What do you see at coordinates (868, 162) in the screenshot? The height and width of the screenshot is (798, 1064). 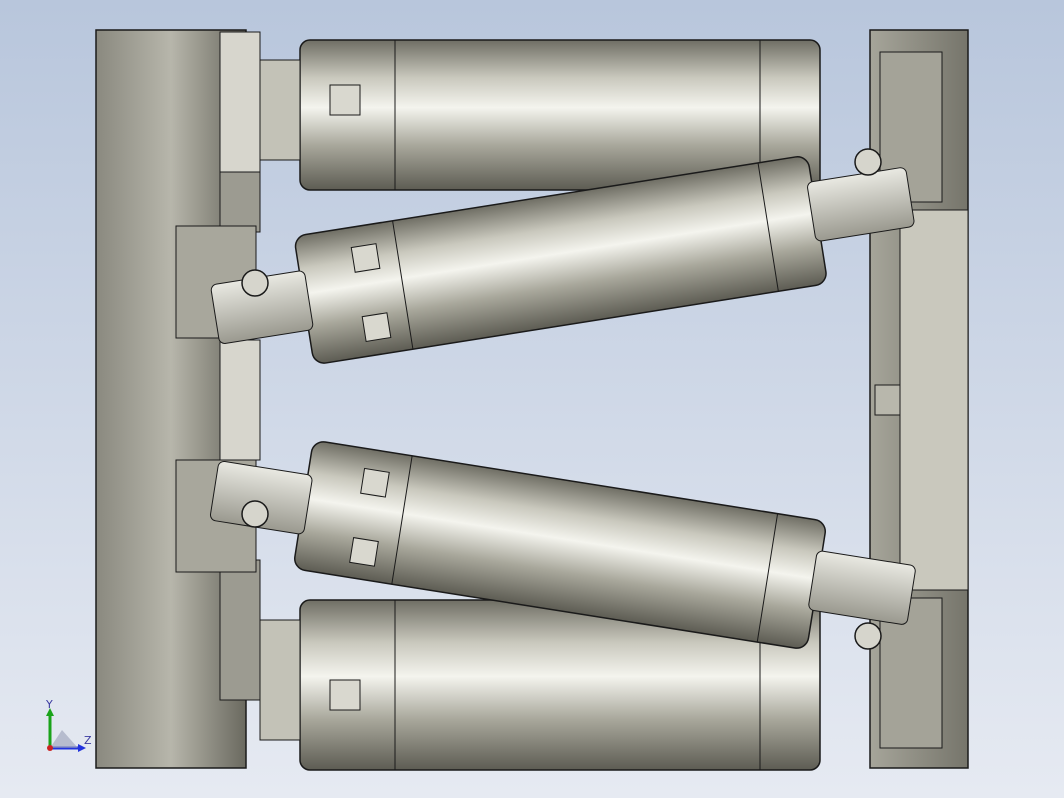 I see `pin-upper-right` at bounding box center [868, 162].